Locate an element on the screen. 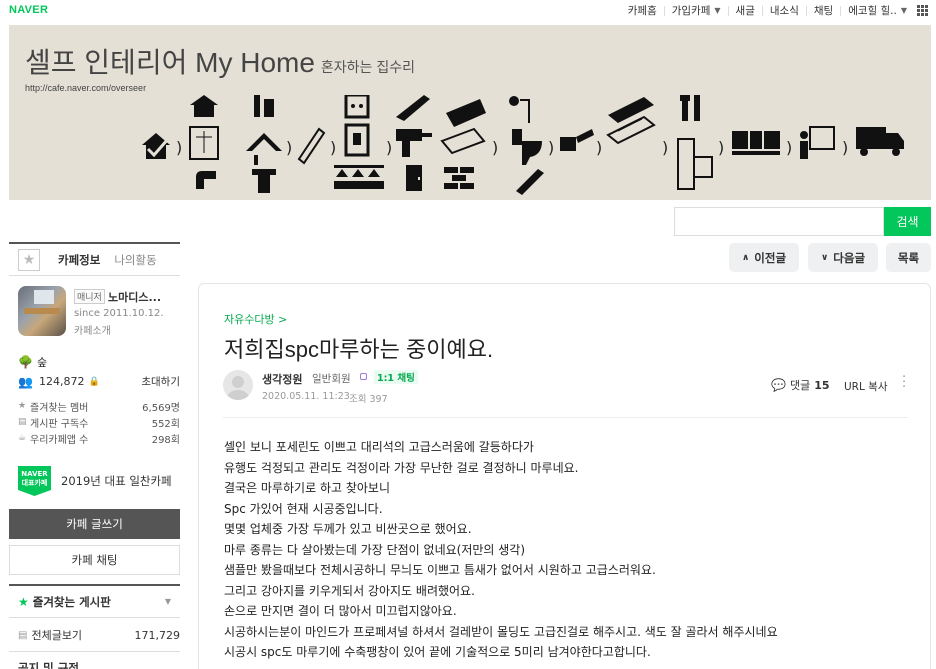 The image size is (936, 669). post-date: 2020.05.11. 11:23 is located at coordinates (306, 396).